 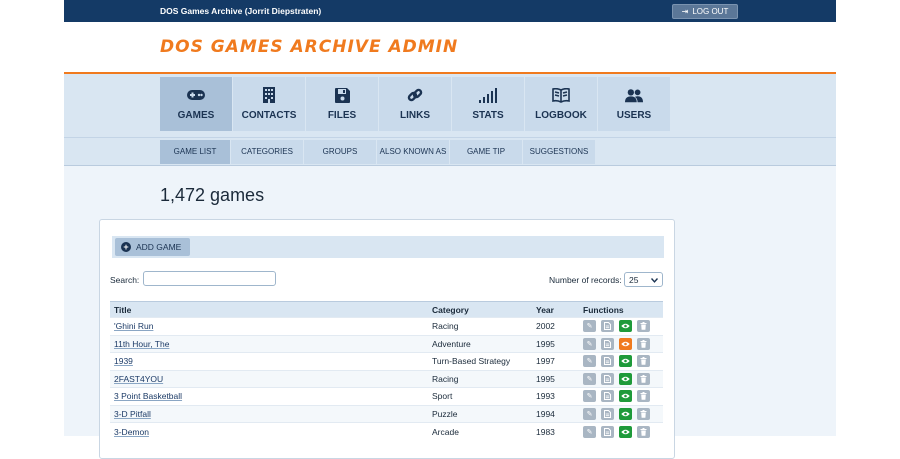 What do you see at coordinates (269, 115) in the screenshot?
I see `nav-label: CONTACTS` at bounding box center [269, 115].